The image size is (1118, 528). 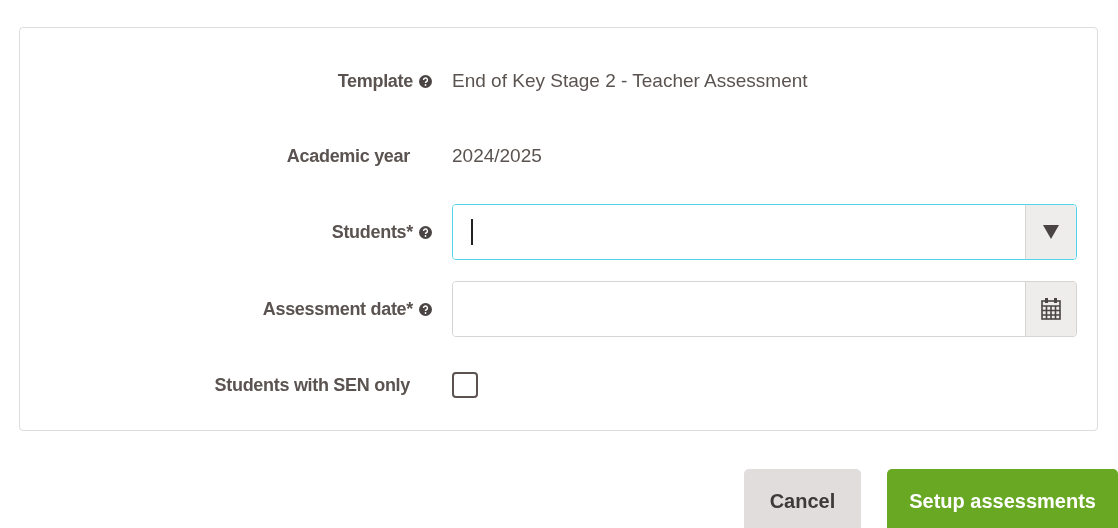 What do you see at coordinates (1051, 232) in the screenshot?
I see `caret-down-icon` at bounding box center [1051, 232].